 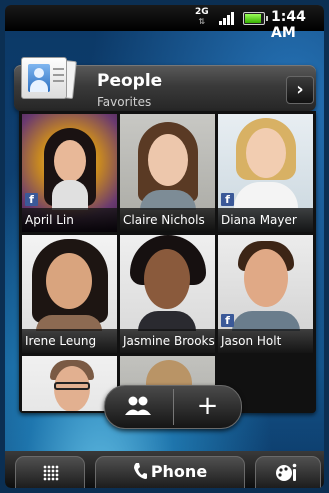 I want to click on contact-tile, so click(x=69, y=383).